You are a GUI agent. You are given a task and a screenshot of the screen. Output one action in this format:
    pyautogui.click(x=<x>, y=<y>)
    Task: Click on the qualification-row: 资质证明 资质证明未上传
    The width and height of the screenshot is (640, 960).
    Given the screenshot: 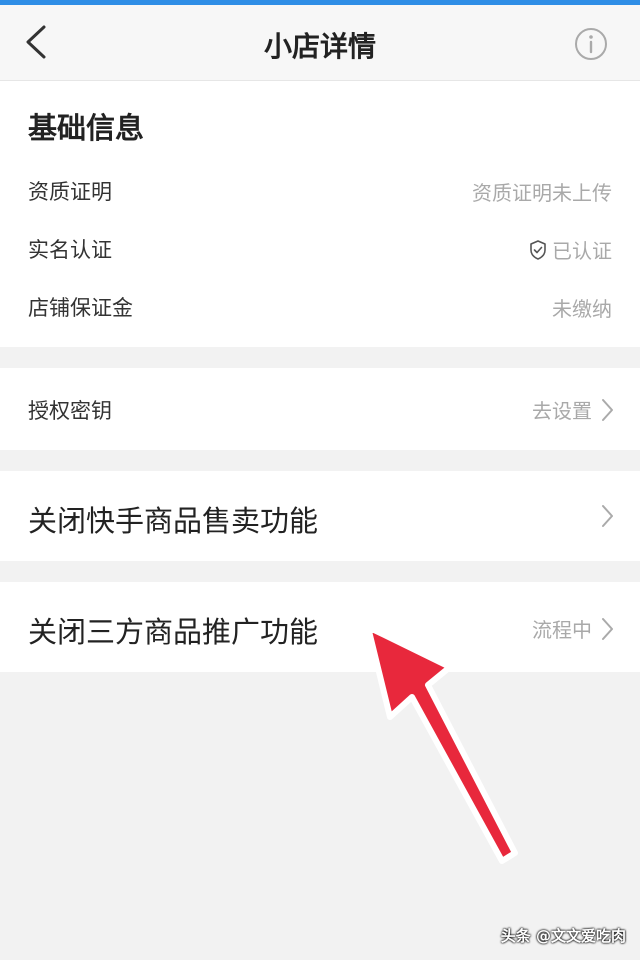 What is the action you would take?
    pyautogui.click(x=320, y=191)
    